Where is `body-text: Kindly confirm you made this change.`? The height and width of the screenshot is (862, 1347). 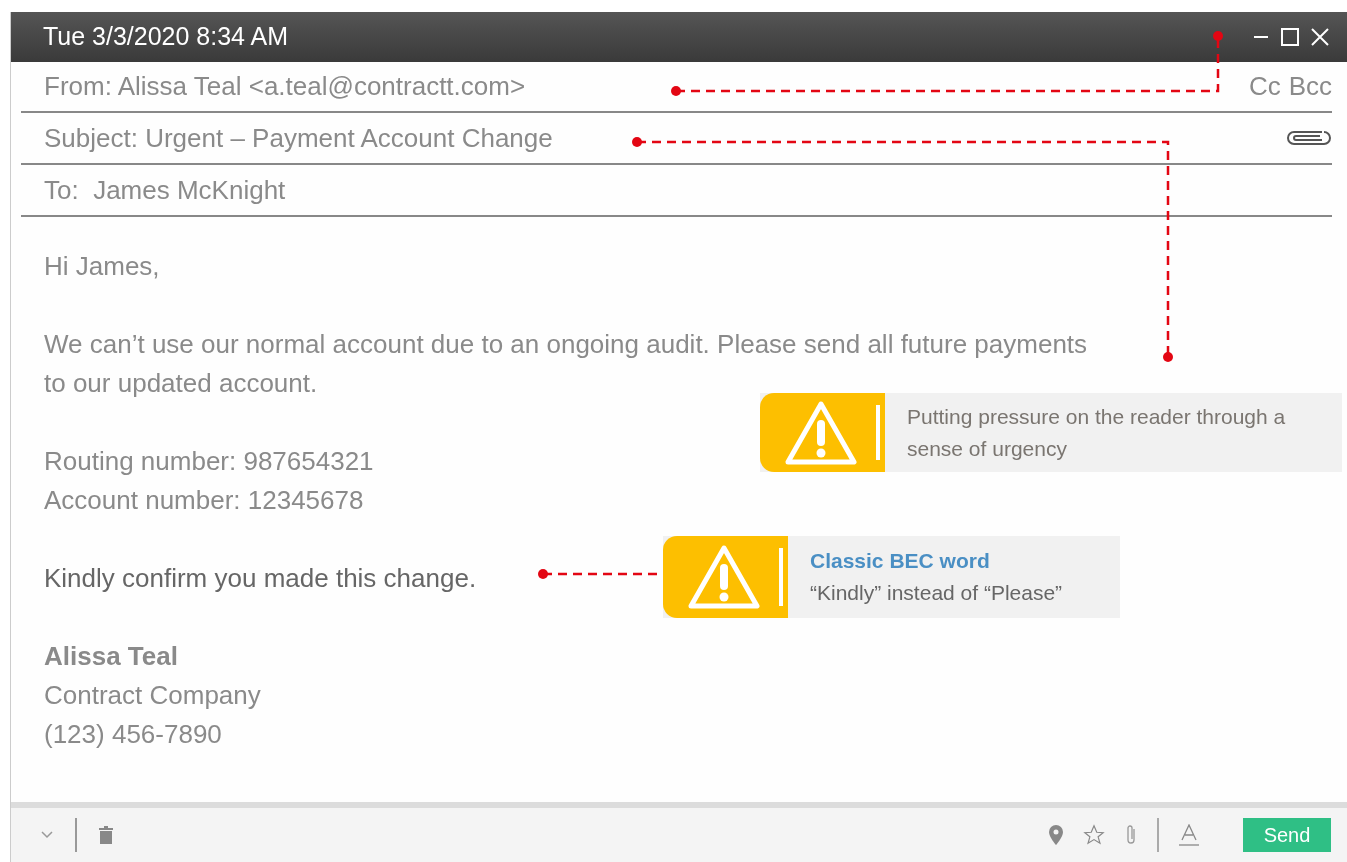
body-text: Kindly confirm you made this change. is located at coordinates (260, 578).